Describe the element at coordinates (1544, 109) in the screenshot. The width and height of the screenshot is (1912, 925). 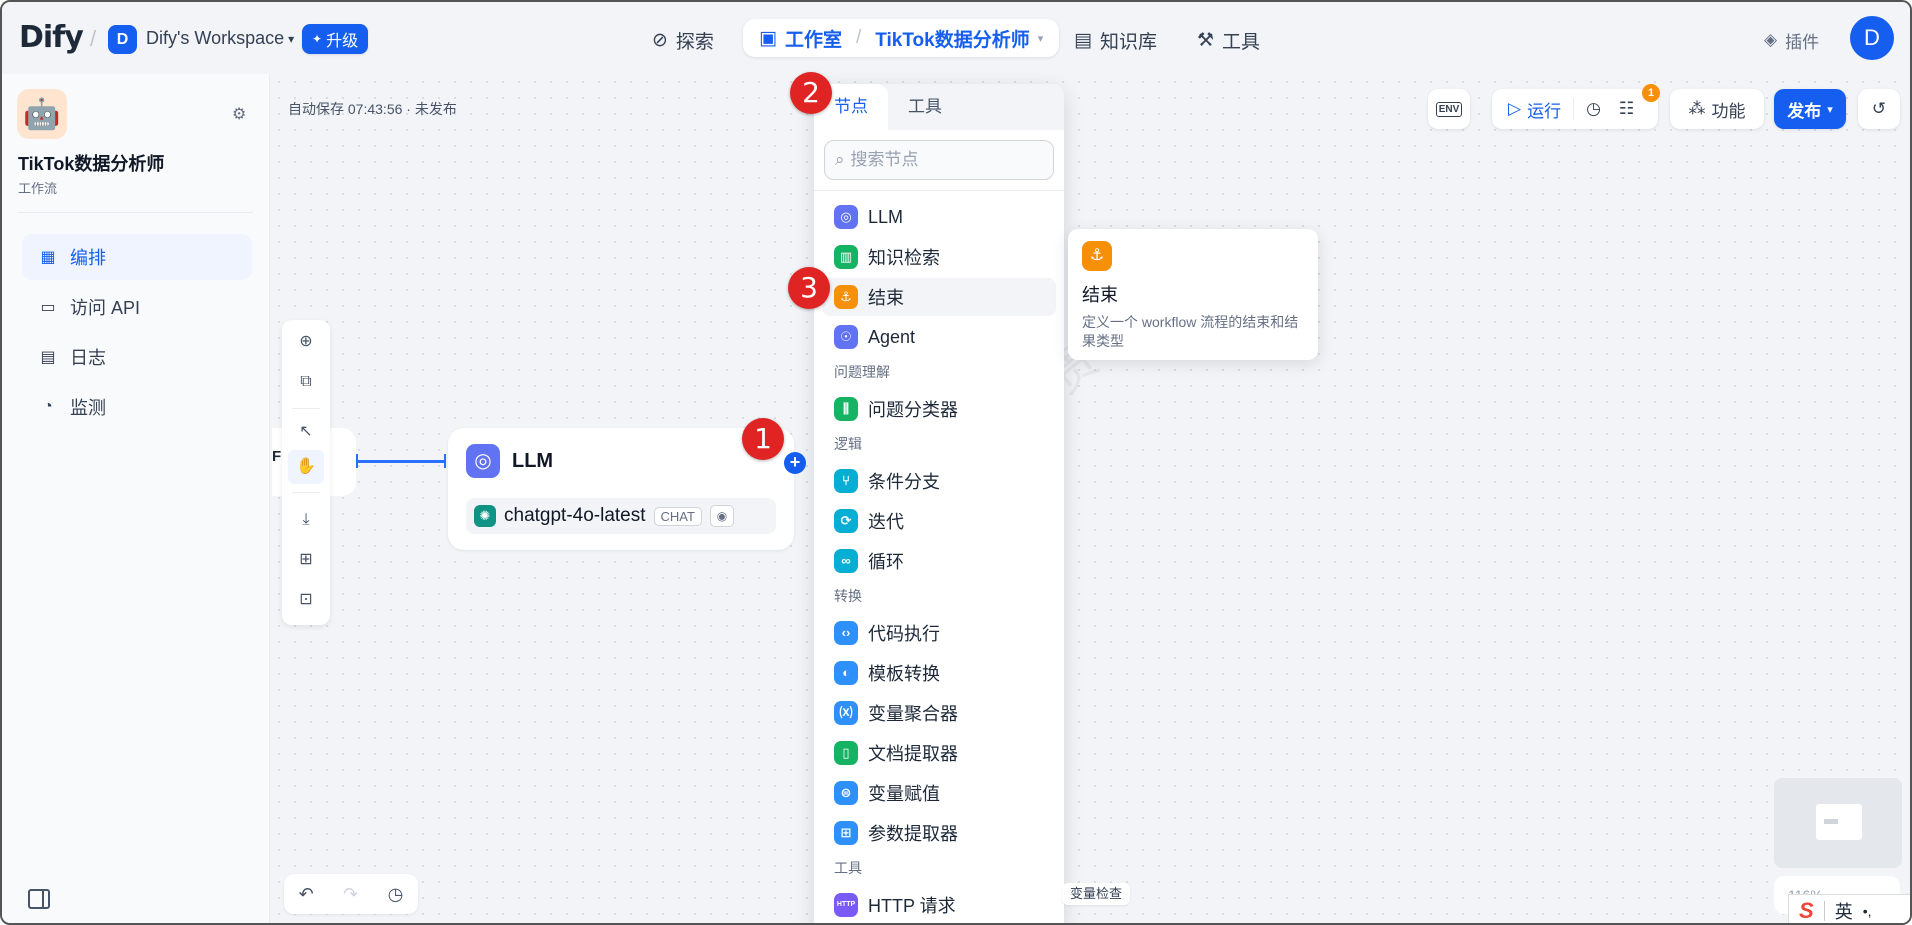
I see `run-button: 运行` at that location.